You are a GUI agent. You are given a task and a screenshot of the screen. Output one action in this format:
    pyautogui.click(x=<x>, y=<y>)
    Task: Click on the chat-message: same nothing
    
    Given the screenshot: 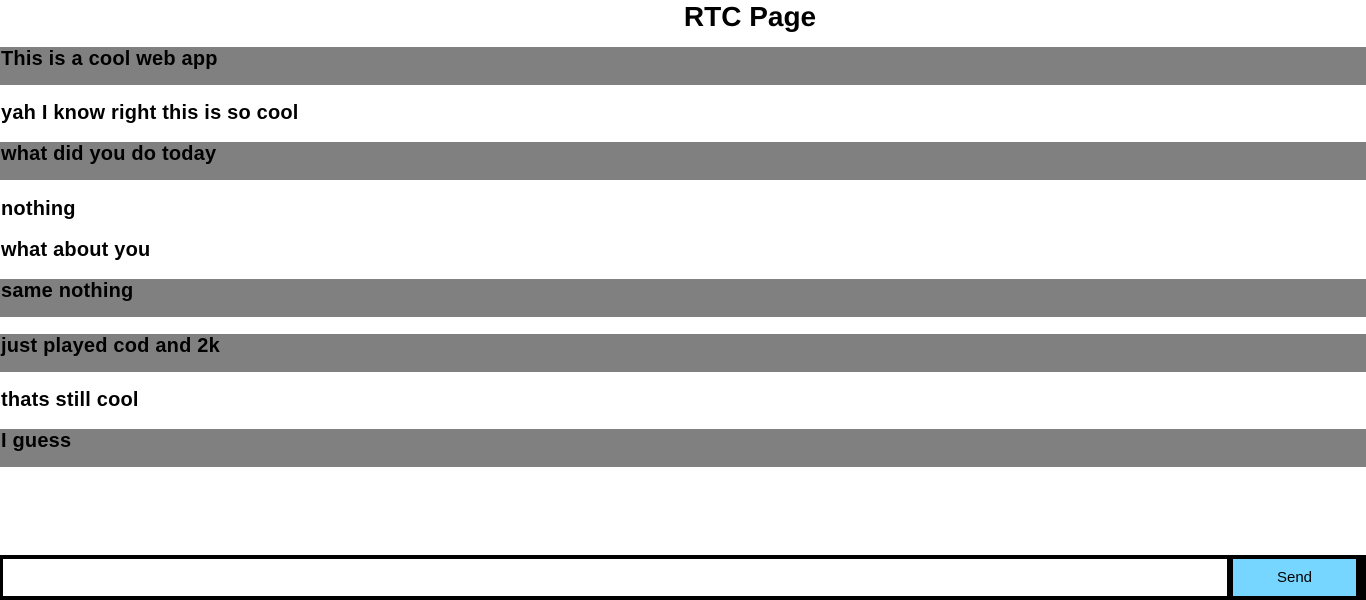 What is the action you would take?
    pyautogui.click(x=683, y=298)
    